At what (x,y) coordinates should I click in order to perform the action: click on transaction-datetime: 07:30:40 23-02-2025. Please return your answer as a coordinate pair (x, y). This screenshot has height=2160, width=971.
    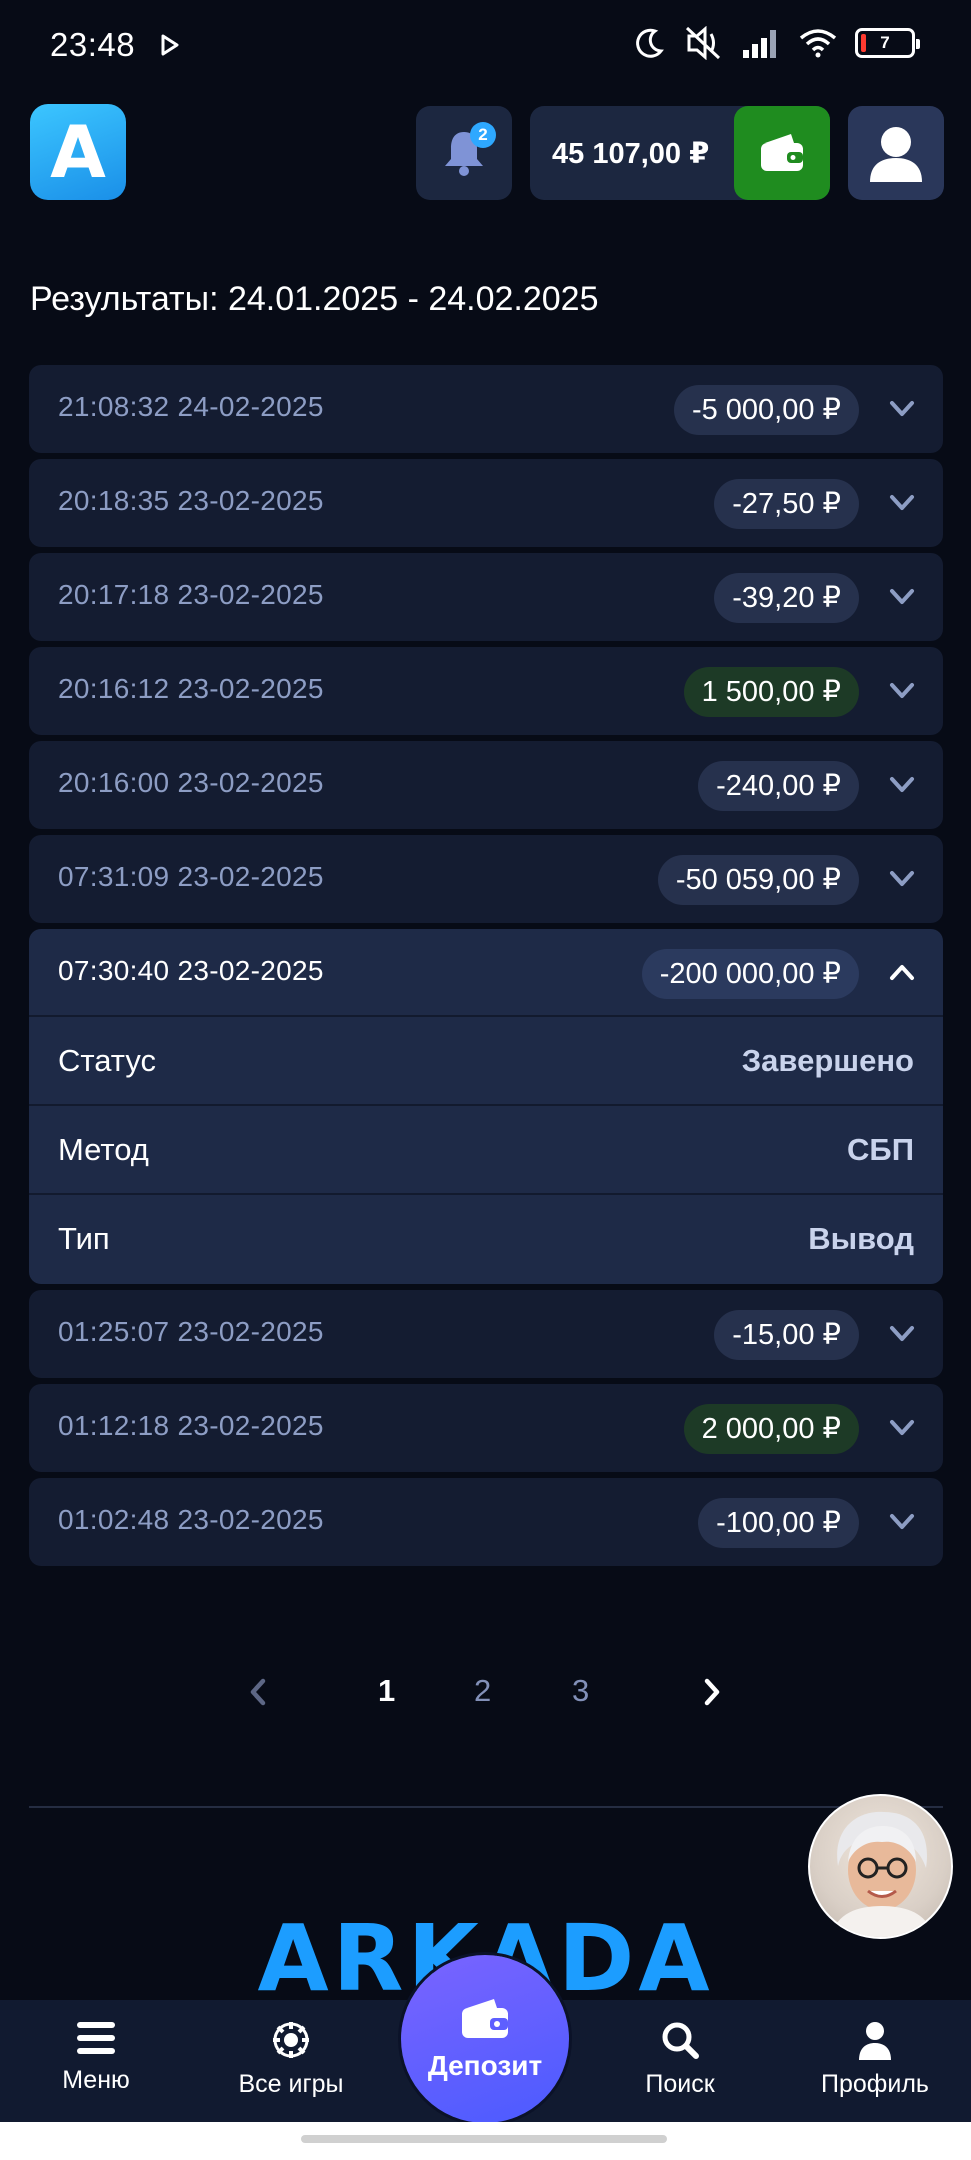
    Looking at the image, I should click on (191, 970).